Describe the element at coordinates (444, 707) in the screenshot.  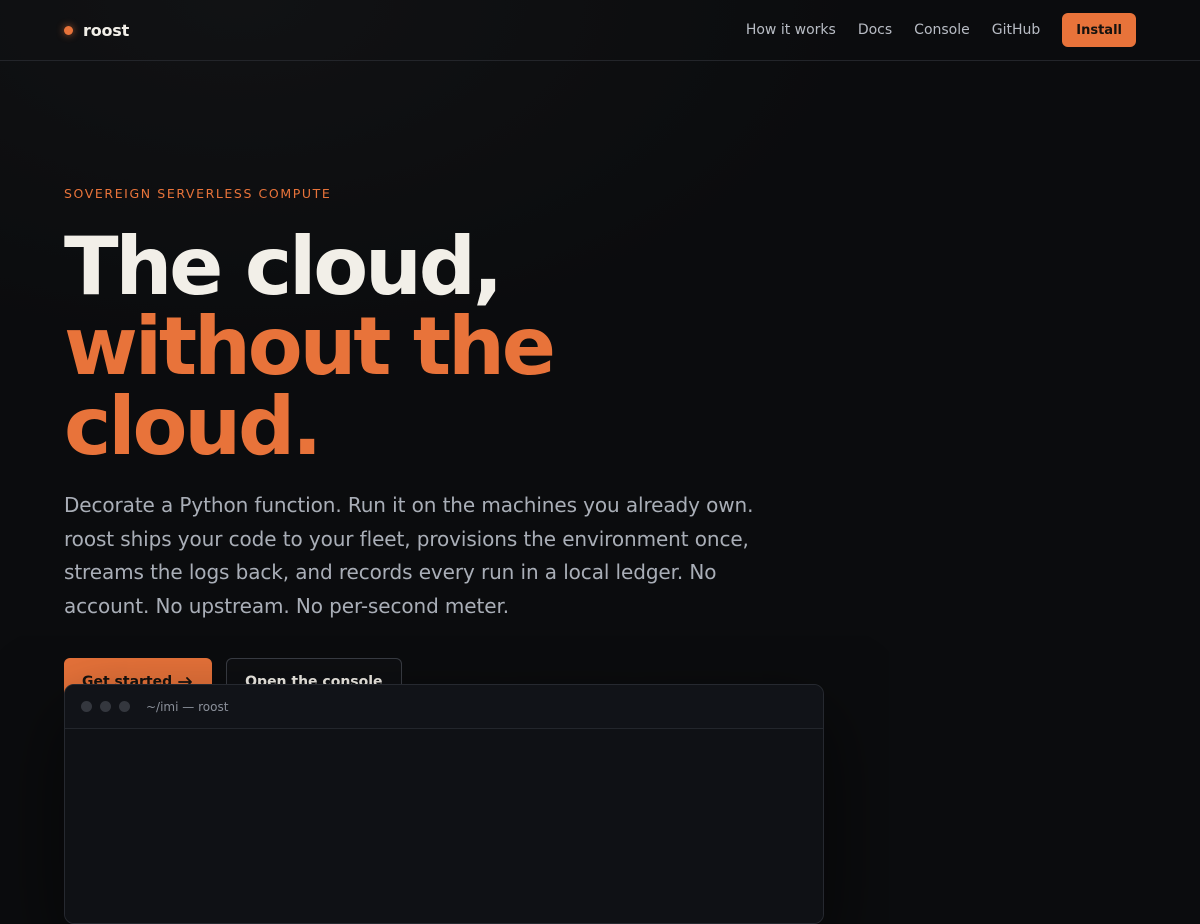
I see `terminal-title-bar: ~/imi — roost` at that location.